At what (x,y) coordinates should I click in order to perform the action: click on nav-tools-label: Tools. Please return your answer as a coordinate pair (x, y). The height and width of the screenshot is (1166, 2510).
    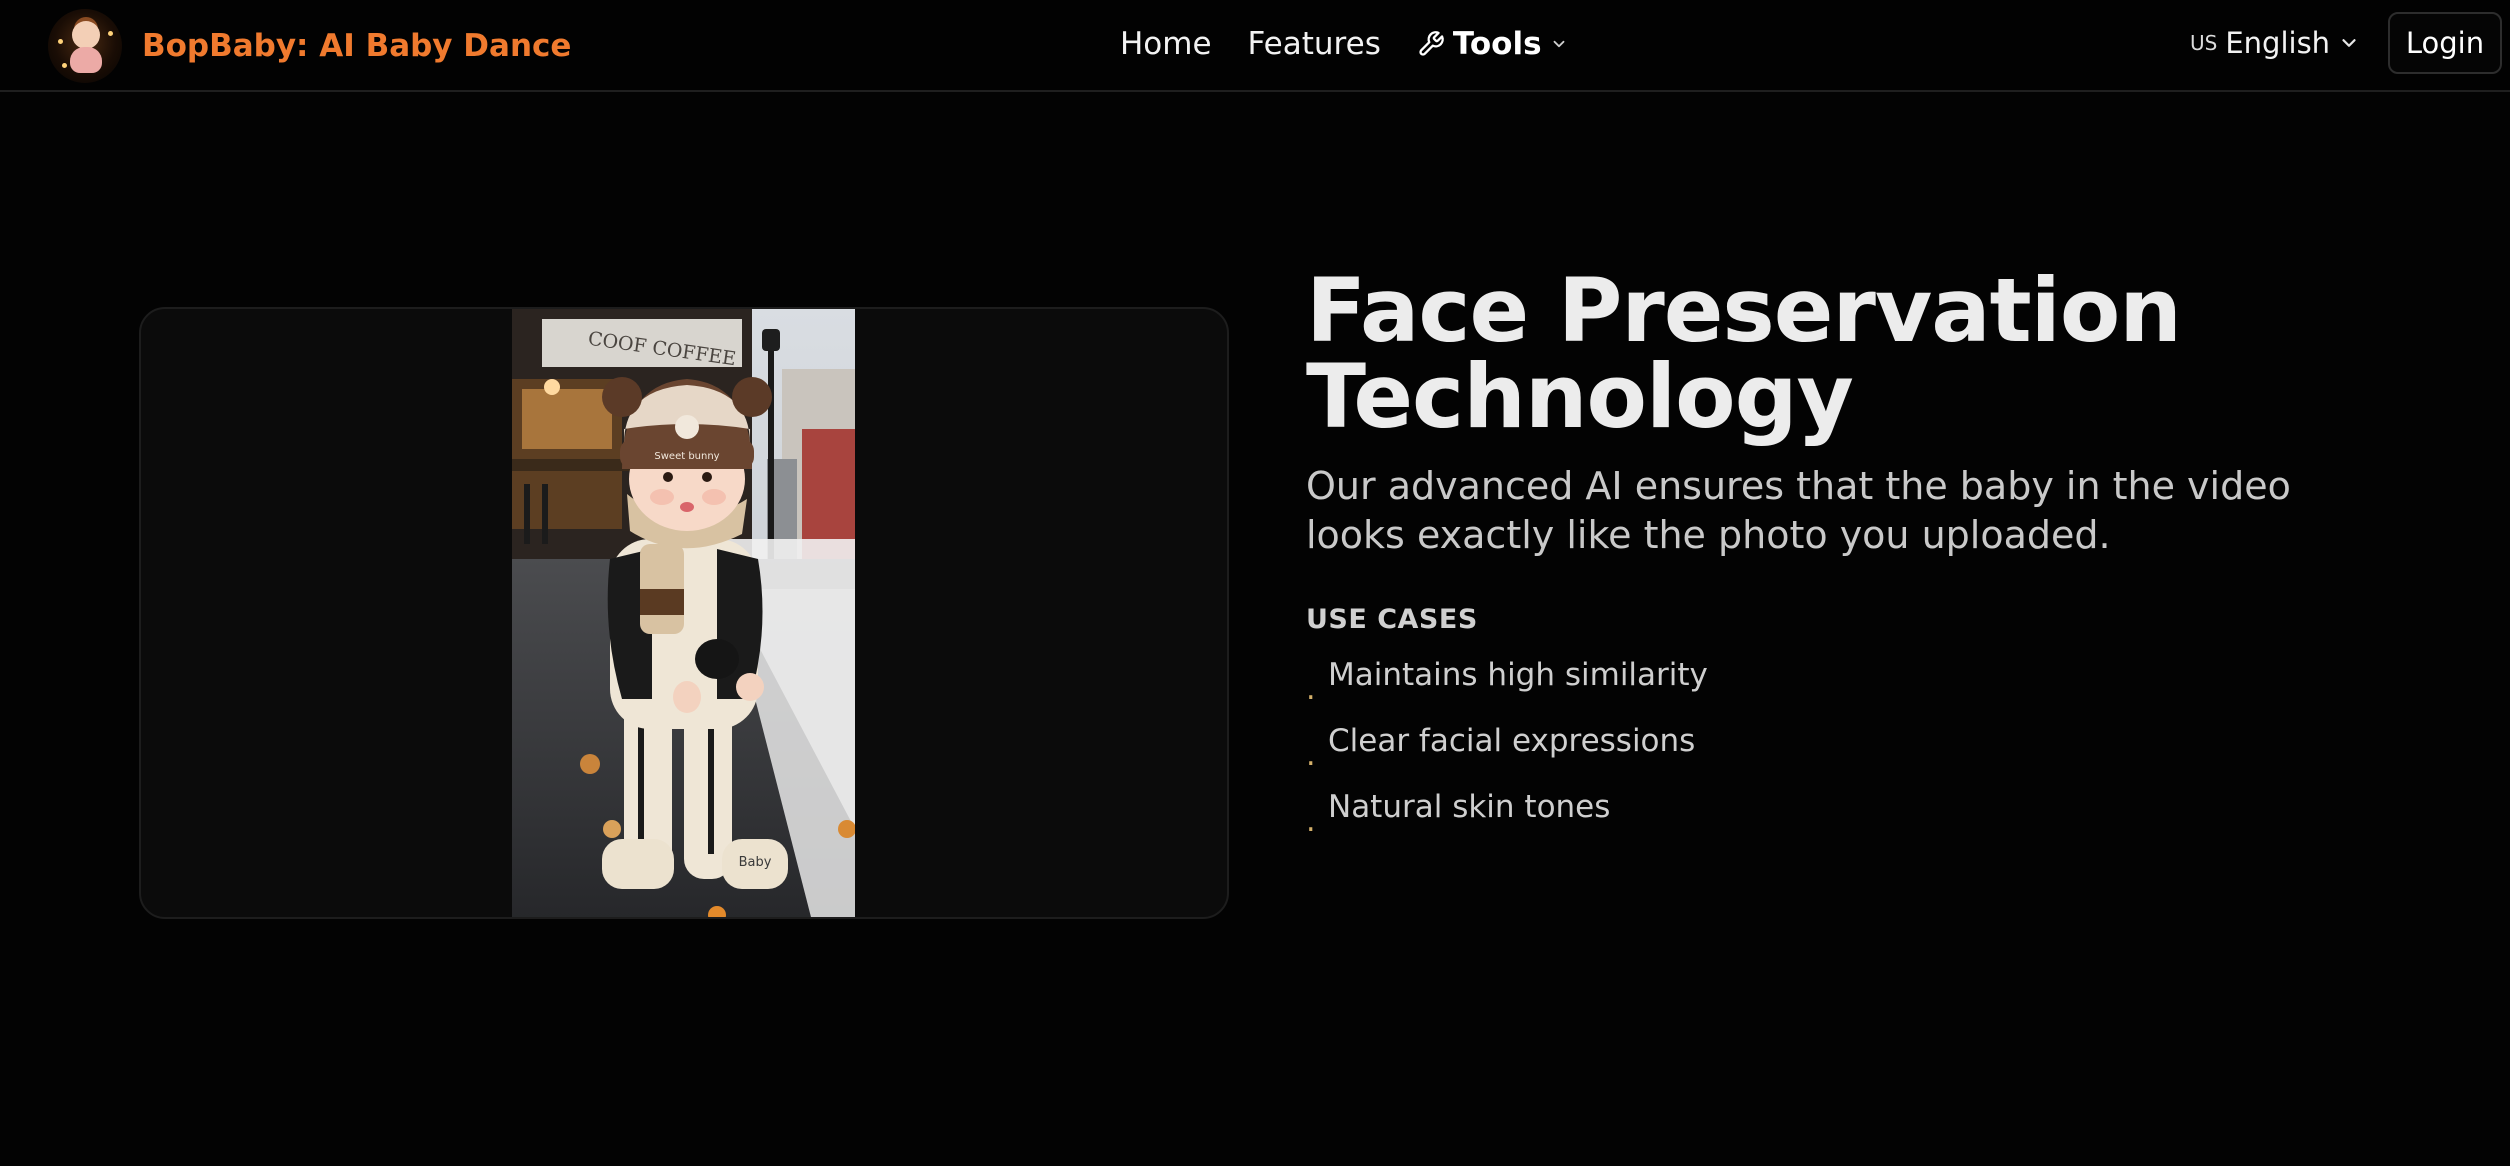
    Looking at the image, I should click on (1497, 44).